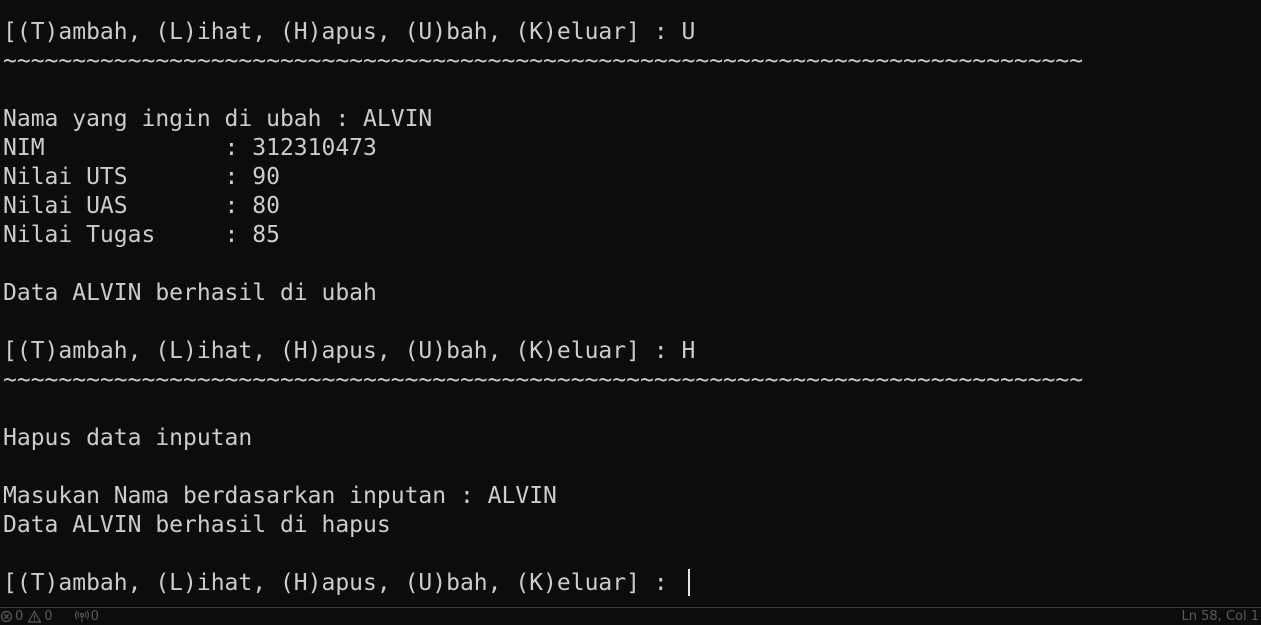  Describe the element at coordinates (280, 496) in the screenshot. I see `terminal-line: Masukan Nama berdasarkan inputan : ALVIN` at that location.